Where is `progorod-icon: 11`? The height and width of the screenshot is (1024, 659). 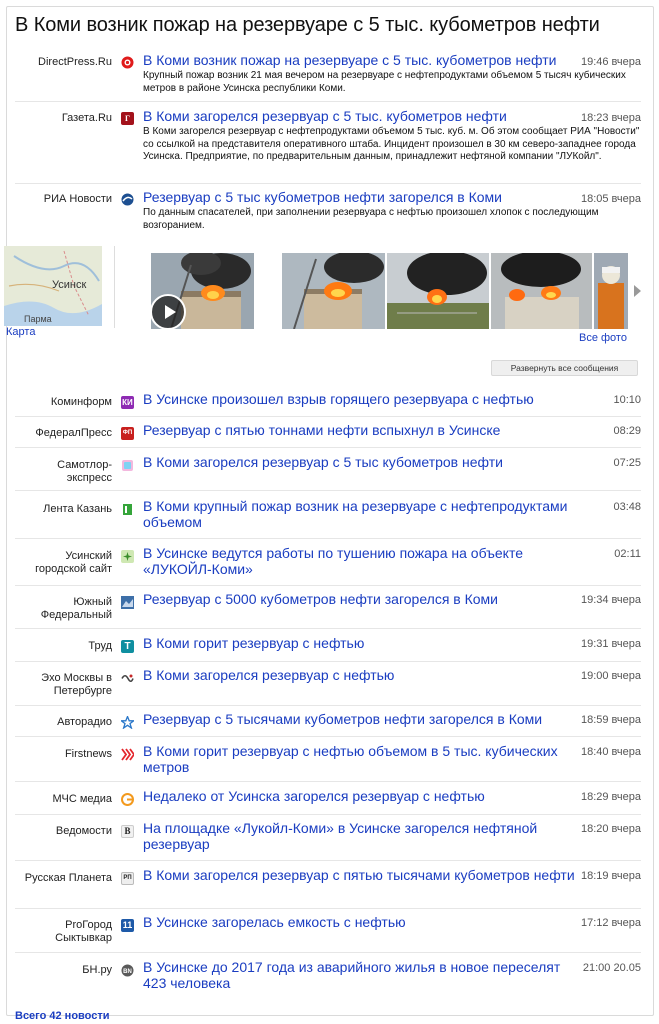 progorod-icon: 11 is located at coordinates (127, 925).